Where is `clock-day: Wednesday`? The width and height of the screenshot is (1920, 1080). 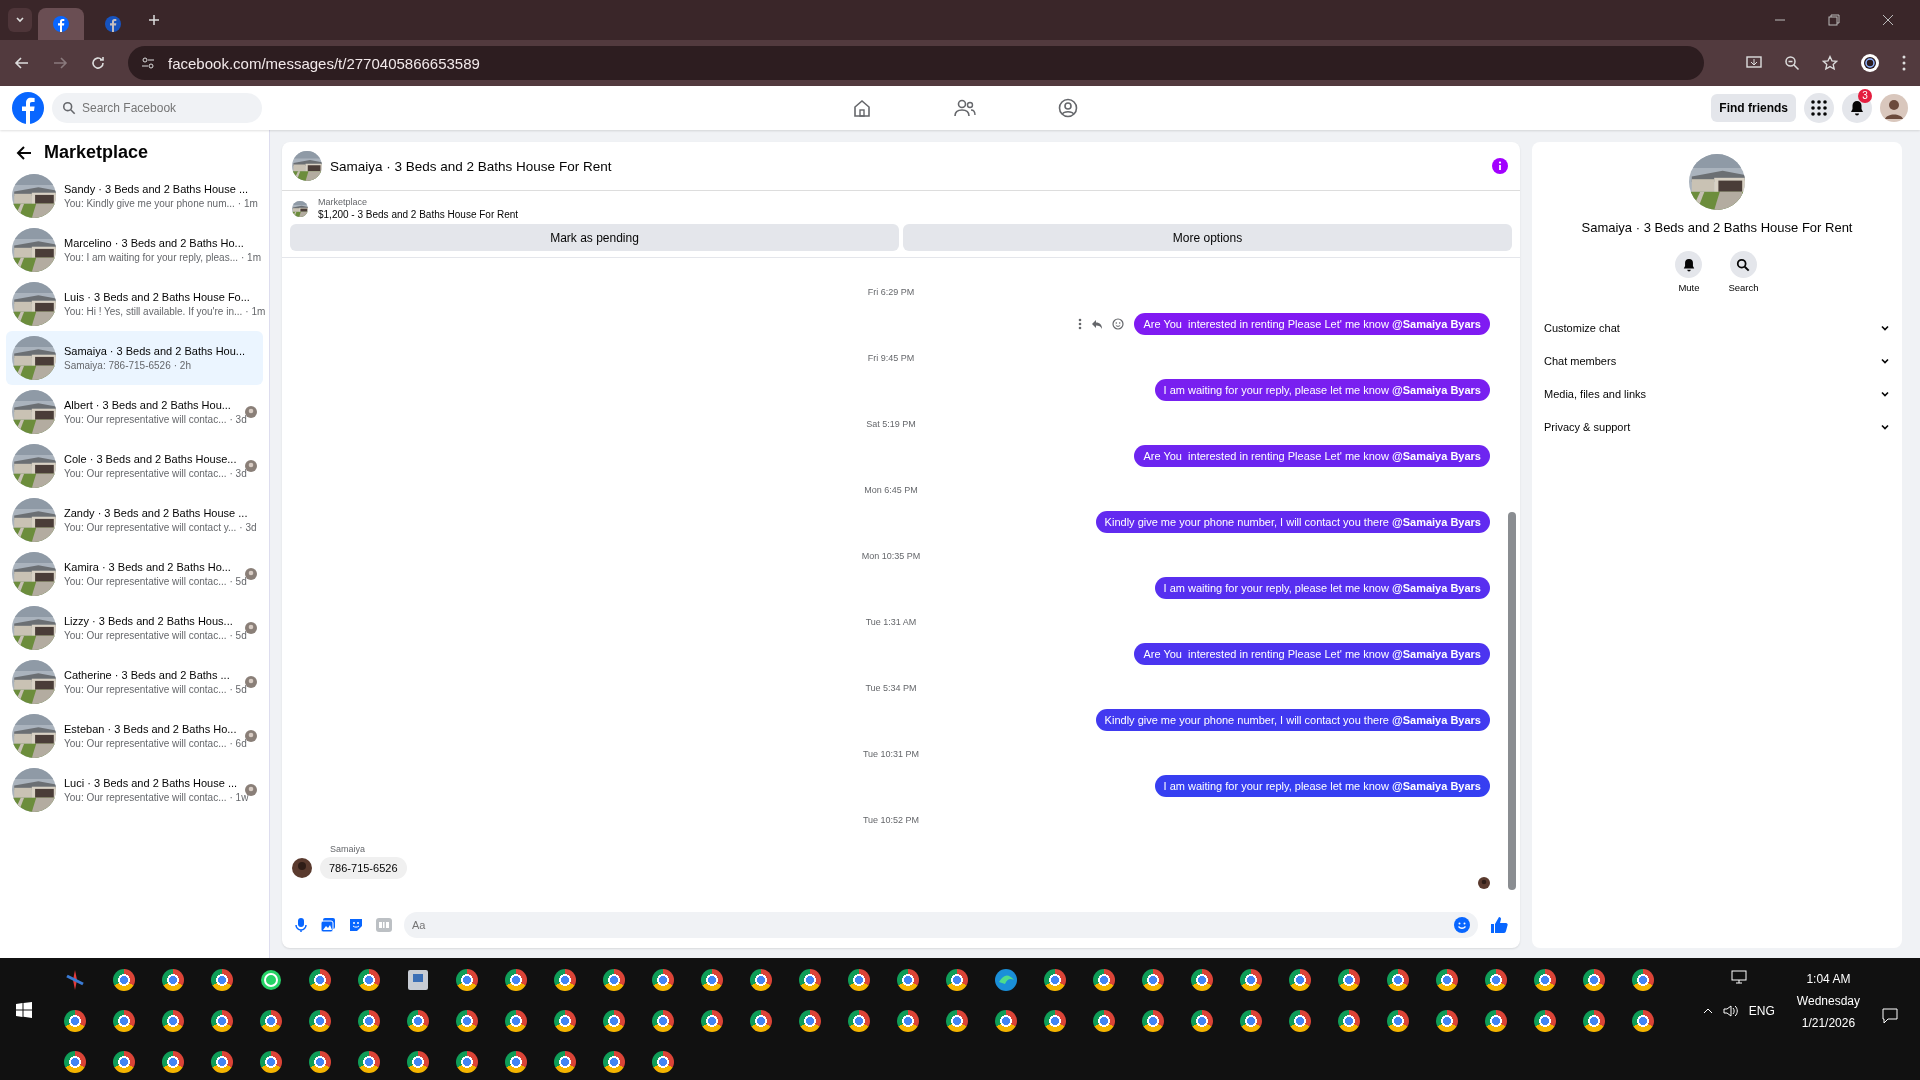
clock-day: Wednesday is located at coordinates (1828, 1001).